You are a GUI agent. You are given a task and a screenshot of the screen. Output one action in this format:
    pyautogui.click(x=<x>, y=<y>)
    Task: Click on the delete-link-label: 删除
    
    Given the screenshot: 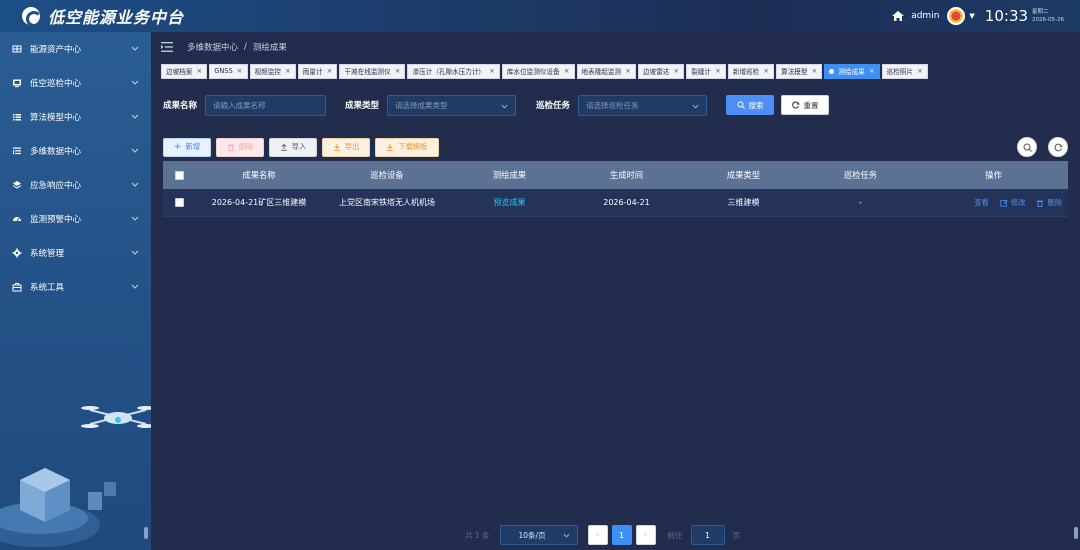 What is the action you would take?
    pyautogui.click(x=1054, y=202)
    